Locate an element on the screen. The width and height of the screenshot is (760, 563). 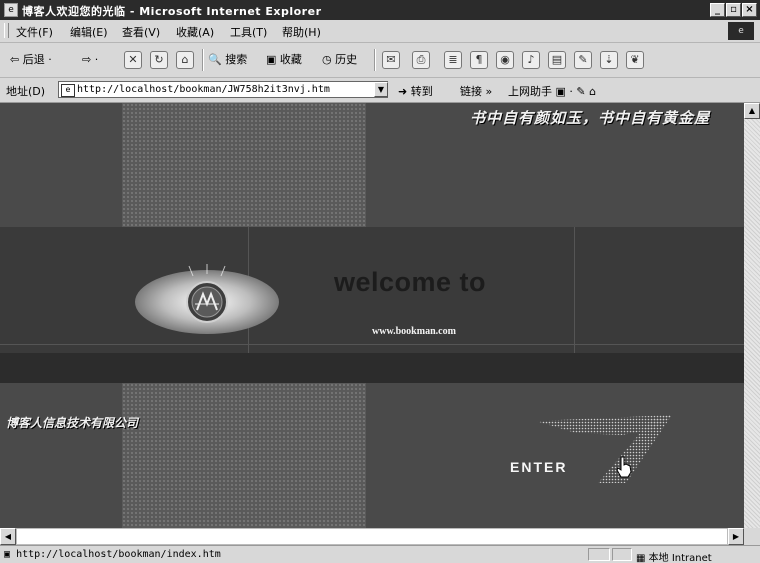
go-label: 转到 is located at coordinates (421, 91).